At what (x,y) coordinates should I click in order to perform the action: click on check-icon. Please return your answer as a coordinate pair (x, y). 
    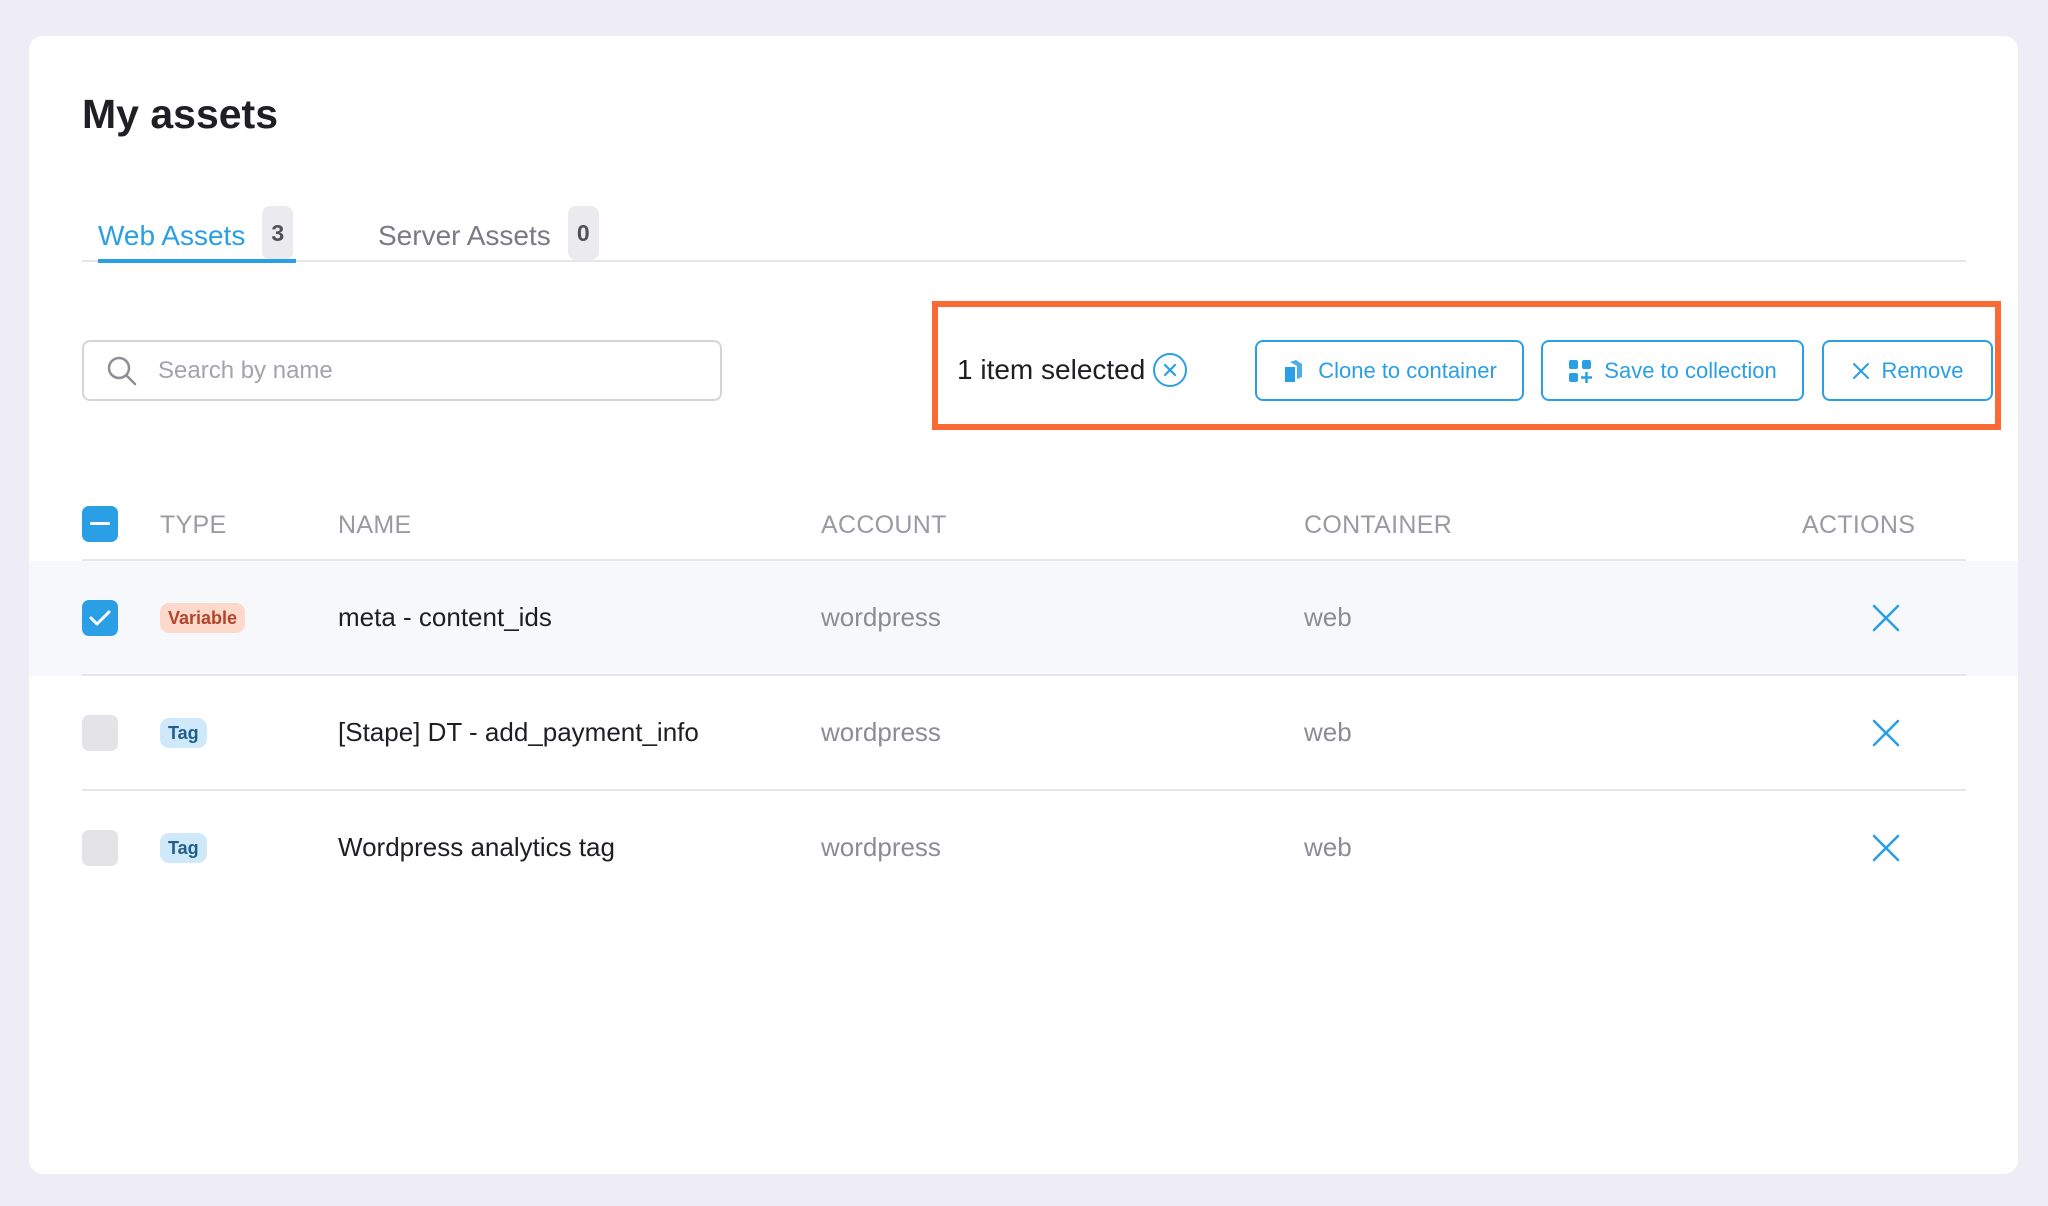
    Looking at the image, I should click on (100, 618).